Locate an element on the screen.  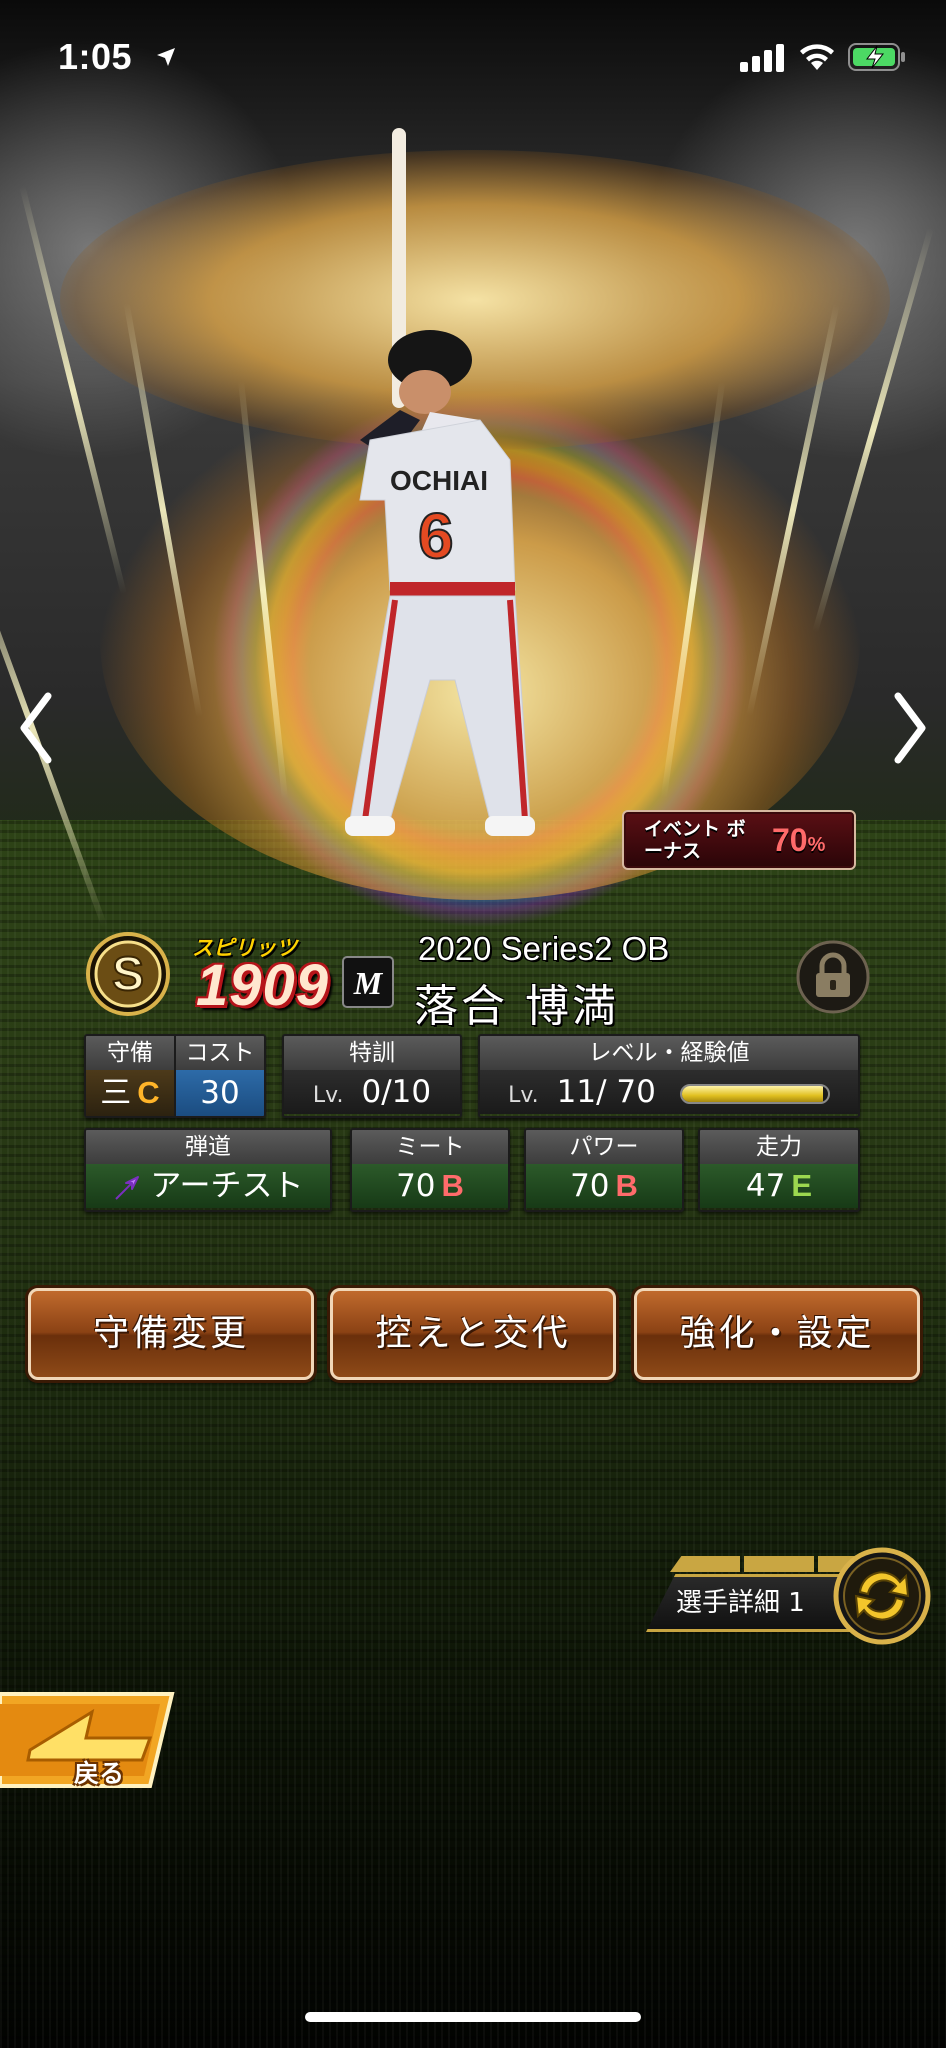
contact-grade: B is located at coordinates (452, 1185).